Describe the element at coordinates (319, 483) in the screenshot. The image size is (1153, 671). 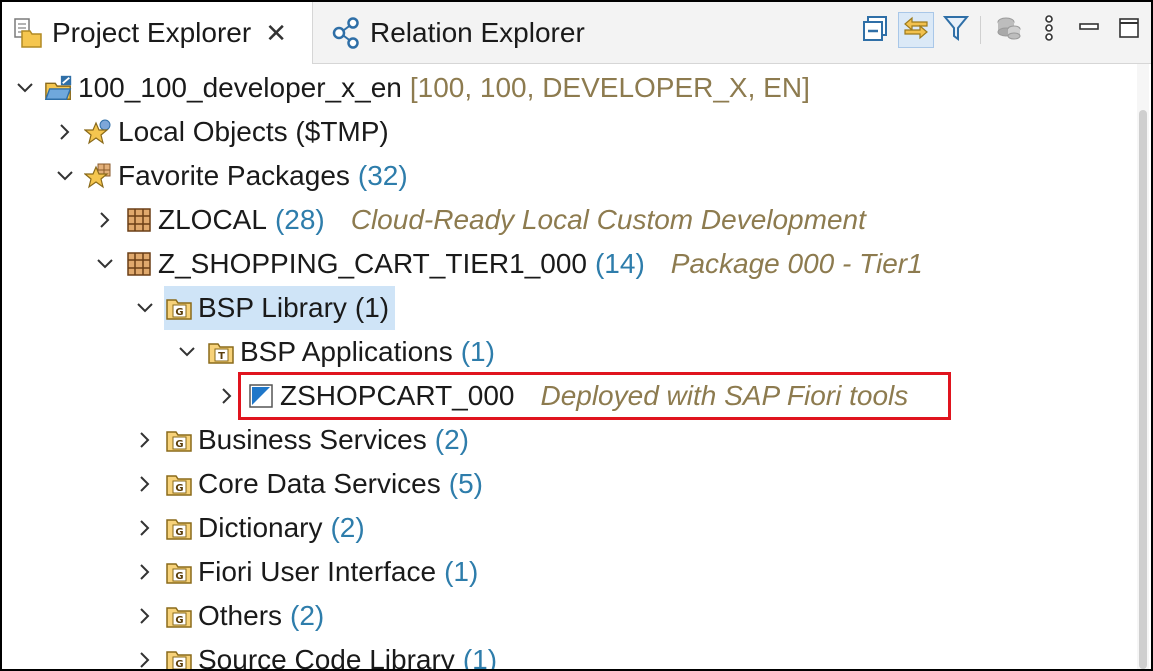
I see `tree-item-label: Core Data Services` at that location.